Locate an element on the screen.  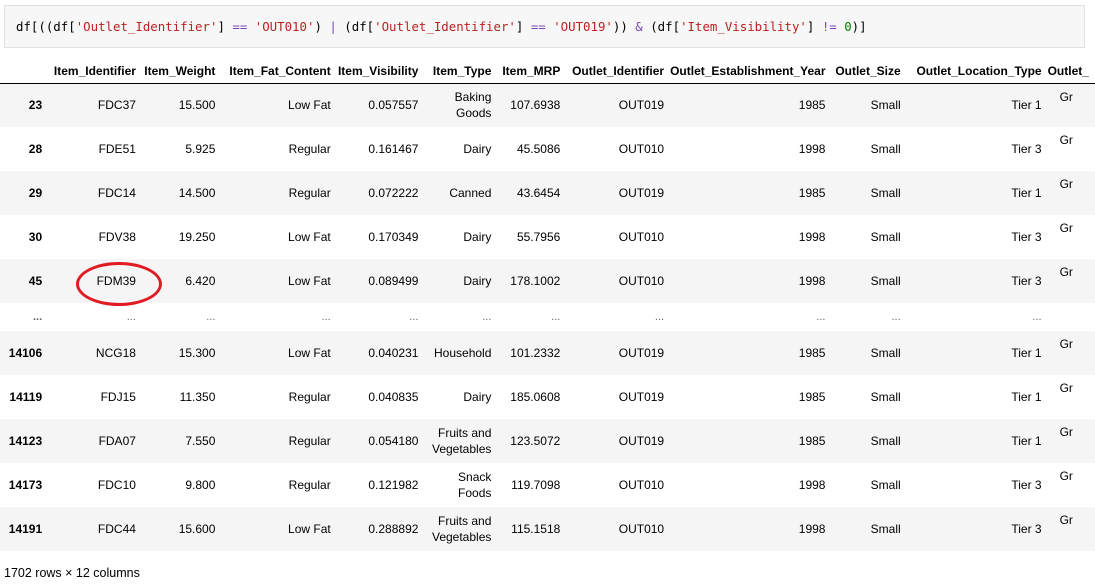
code-token: ) is located at coordinates (322, 26).